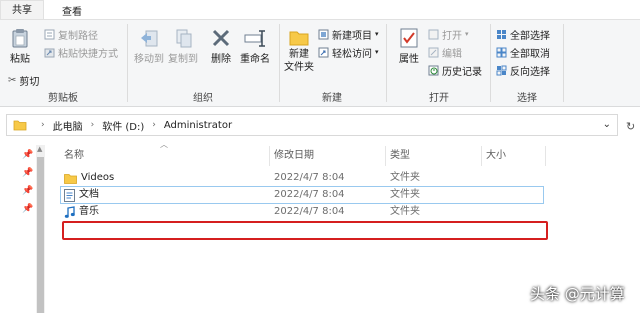 The image size is (640, 313). What do you see at coordinates (221, 38) in the screenshot?
I see `delete-x-icon` at bounding box center [221, 38].